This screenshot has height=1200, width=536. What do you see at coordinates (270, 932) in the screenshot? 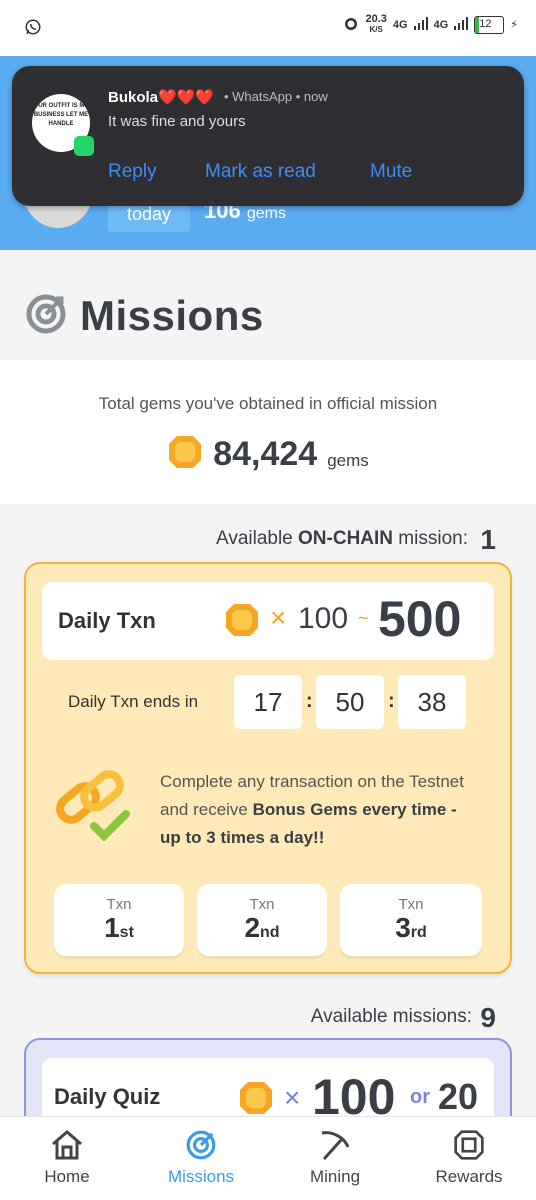
I see `txn-suffix: nd` at bounding box center [270, 932].